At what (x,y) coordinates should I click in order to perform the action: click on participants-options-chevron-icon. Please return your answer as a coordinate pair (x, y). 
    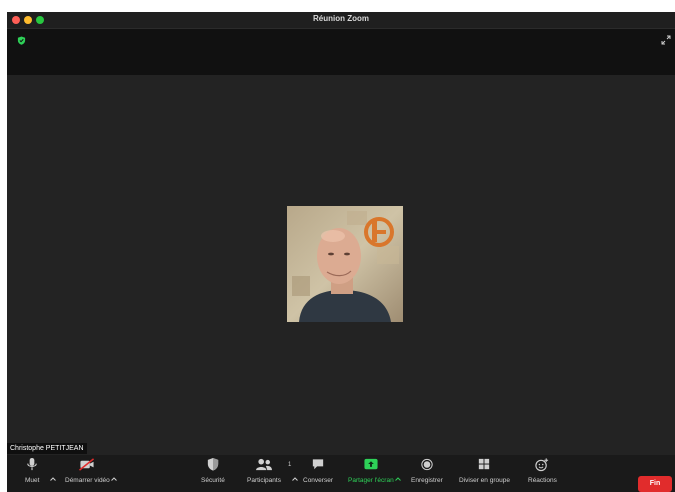
    Looking at the image, I should click on (295, 479).